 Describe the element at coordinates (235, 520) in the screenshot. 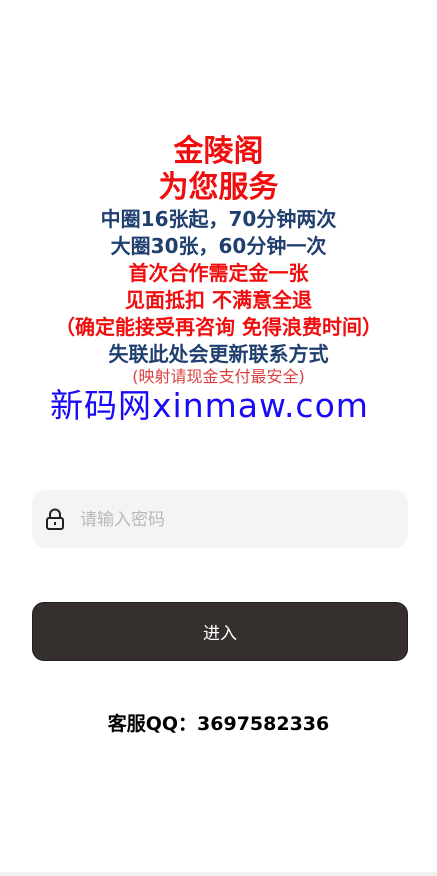

I see `password-input` at that location.